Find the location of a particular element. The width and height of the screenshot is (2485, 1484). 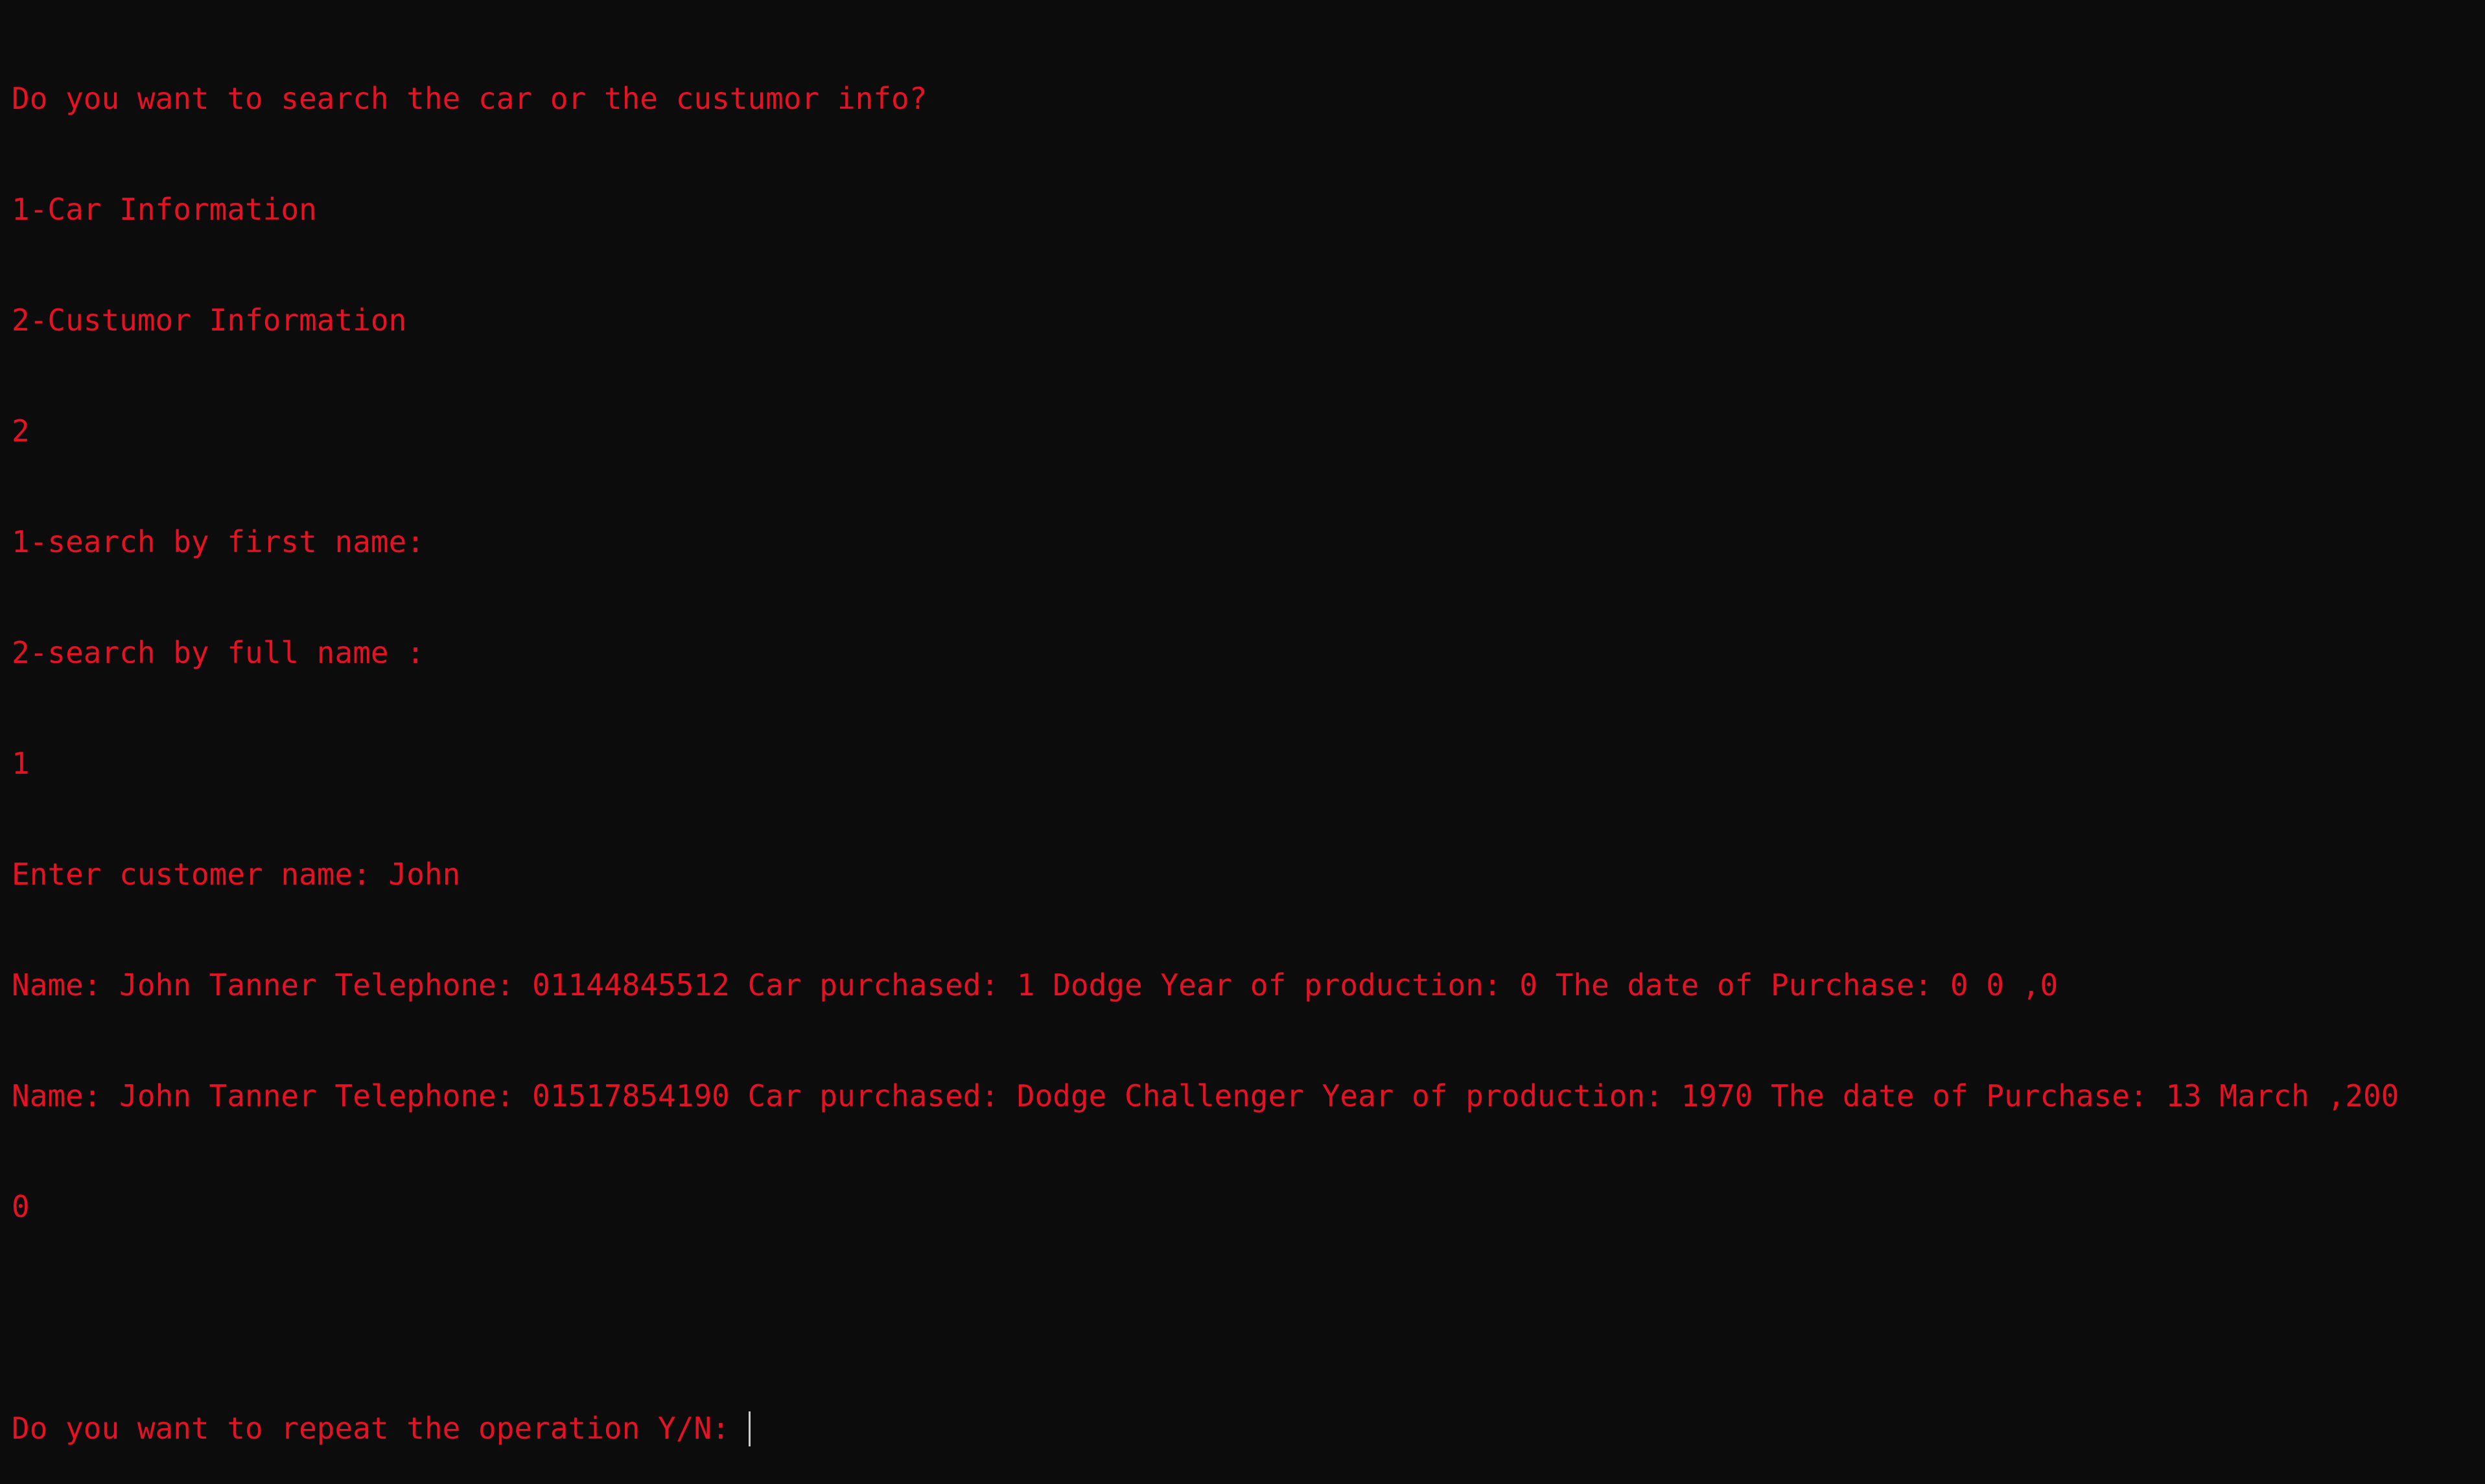

input-echo-search-choice: 1 is located at coordinates (21, 764).